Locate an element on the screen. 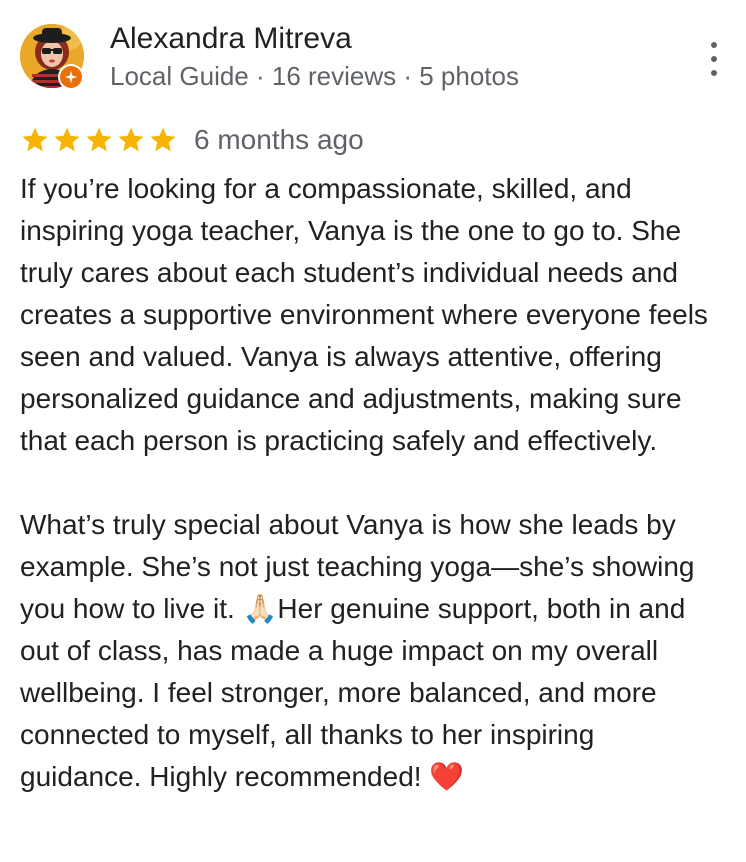 The image size is (746, 862). review-date: 6 months ago is located at coordinates (279, 139).